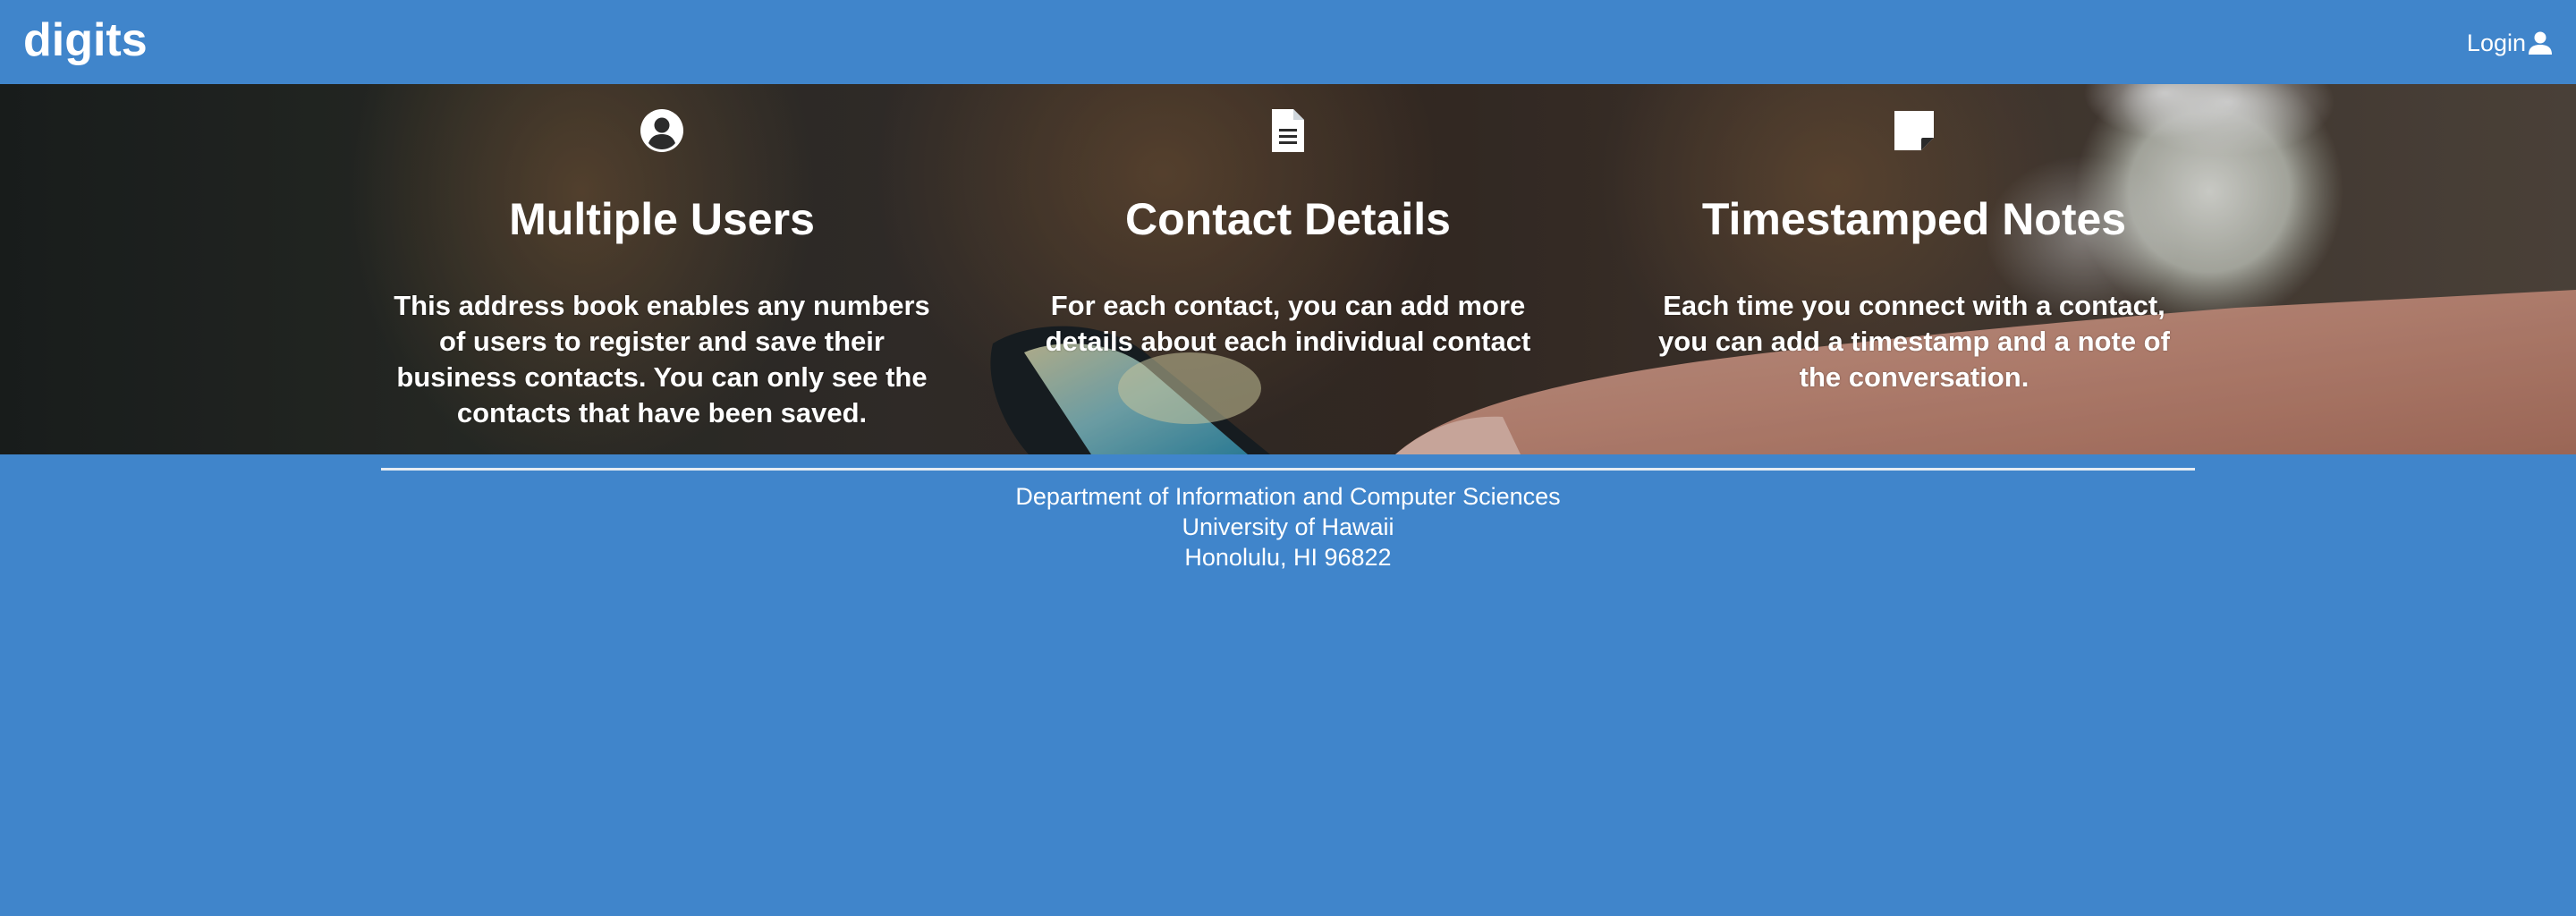  Describe the element at coordinates (2496, 42) in the screenshot. I see `login-label: Login` at that location.